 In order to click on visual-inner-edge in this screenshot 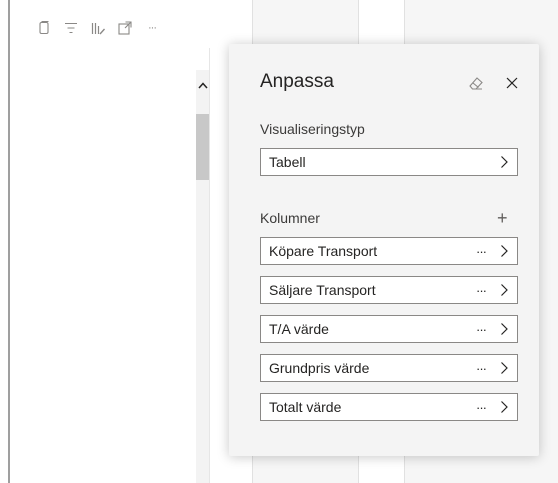, I will do `click(209, 265)`.